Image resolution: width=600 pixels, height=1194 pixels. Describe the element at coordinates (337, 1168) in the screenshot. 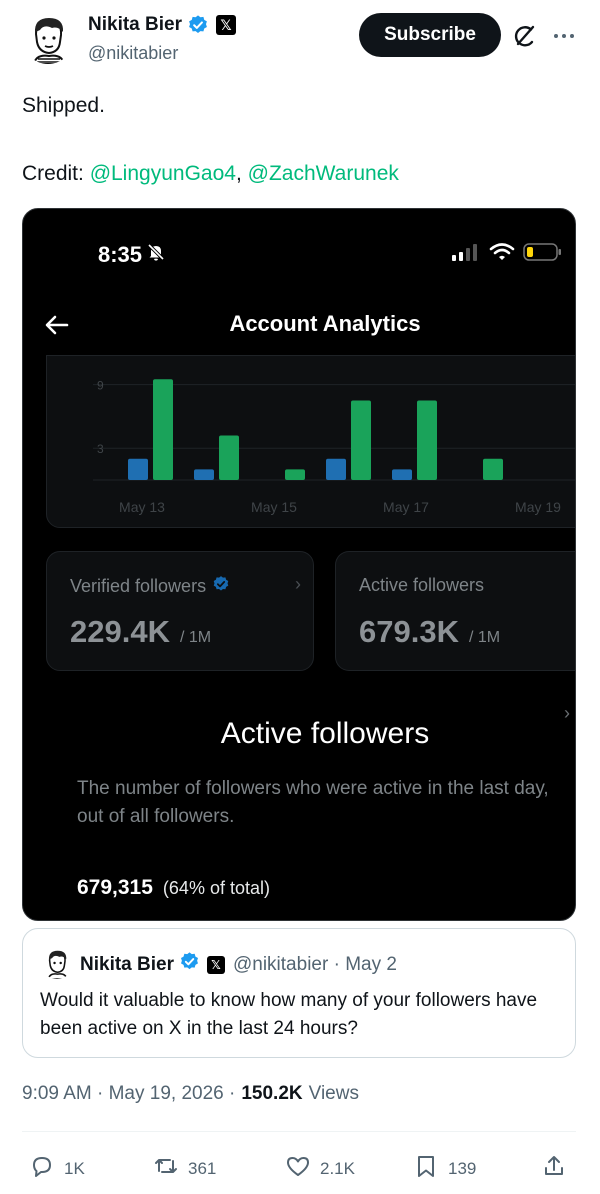

I see `like-count: 2.1K` at that location.